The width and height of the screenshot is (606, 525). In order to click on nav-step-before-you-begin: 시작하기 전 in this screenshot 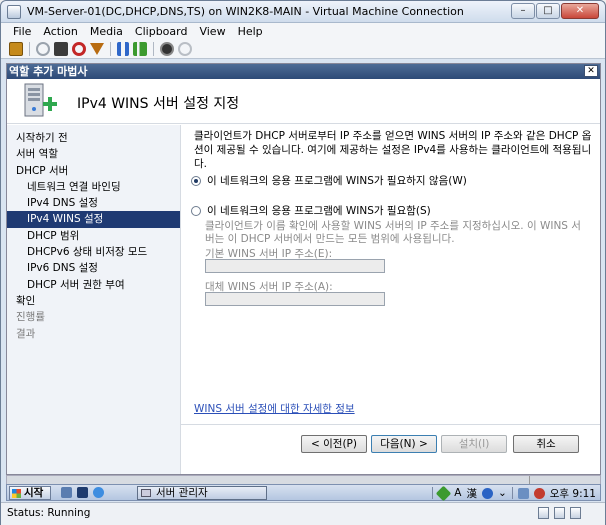, I will do `click(93, 138)`.